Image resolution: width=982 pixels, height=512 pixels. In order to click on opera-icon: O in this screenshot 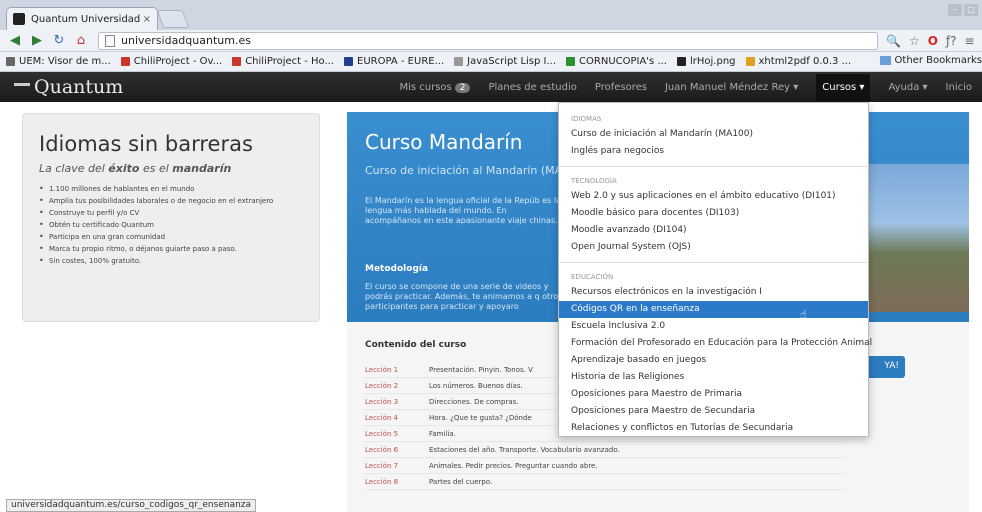, I will do `click(933, 41)`.